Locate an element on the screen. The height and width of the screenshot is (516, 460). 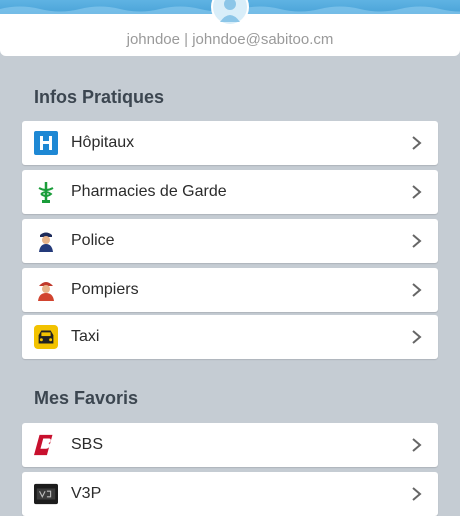
list-item-label: Pharmacies de Garde is located at coordinates (149, 191).